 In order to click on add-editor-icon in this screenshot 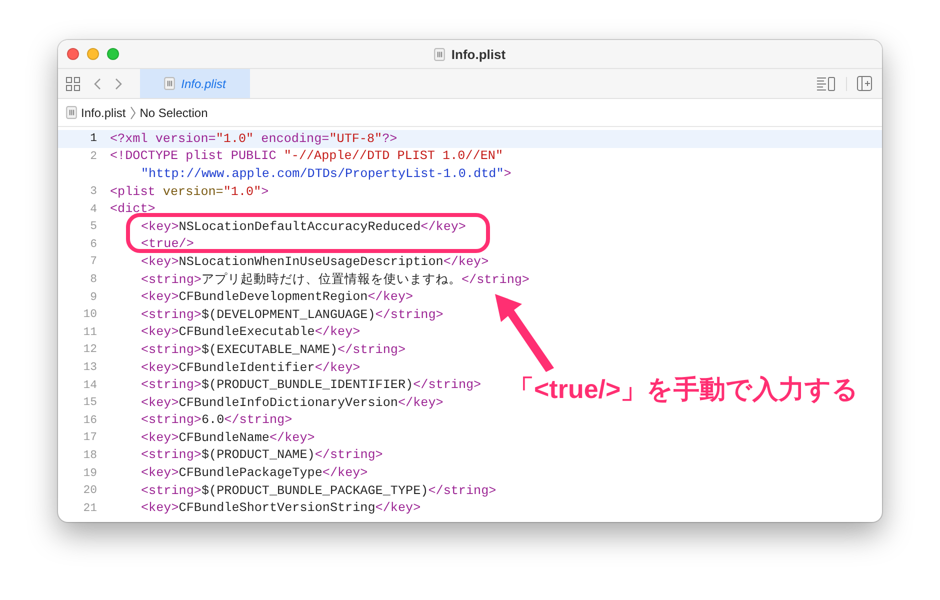, I will do `click(864, 83)`.